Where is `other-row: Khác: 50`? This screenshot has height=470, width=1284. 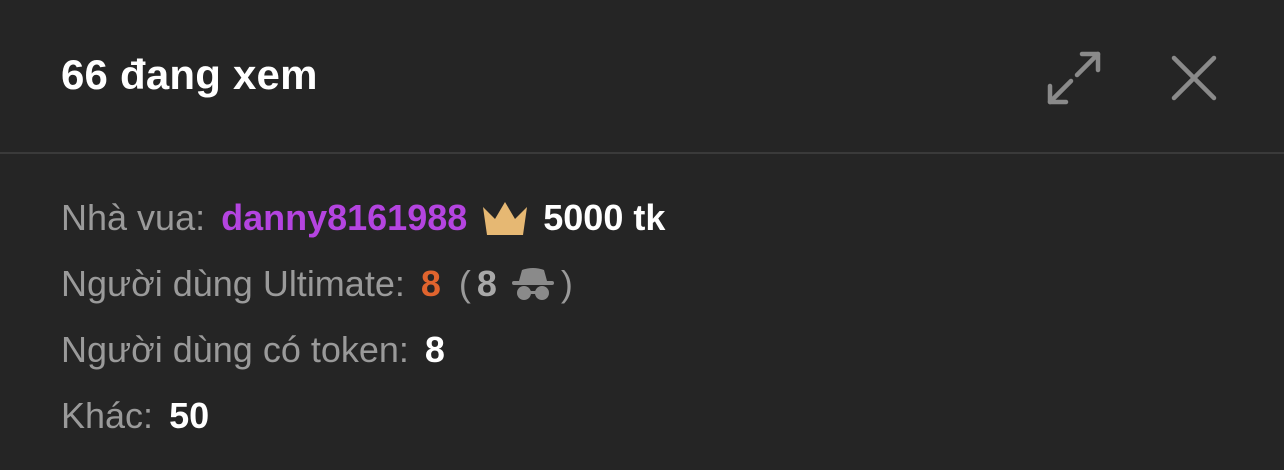
other-row: Khác: 50 is located at coordinates (135, 416).